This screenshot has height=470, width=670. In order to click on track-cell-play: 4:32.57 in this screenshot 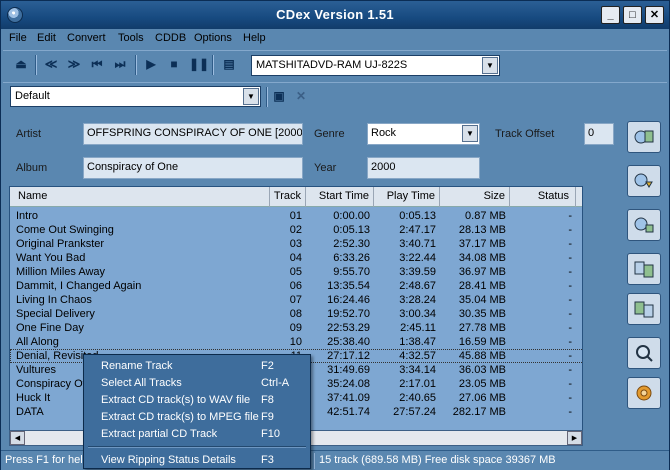, I will do `click(417, 356)`.